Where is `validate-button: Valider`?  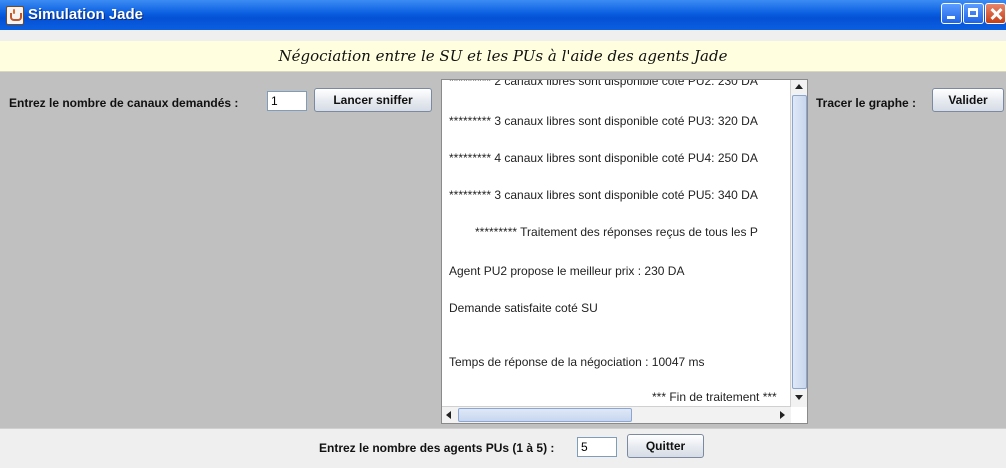 validate-button: Valider is located at coordinates (968, 100).